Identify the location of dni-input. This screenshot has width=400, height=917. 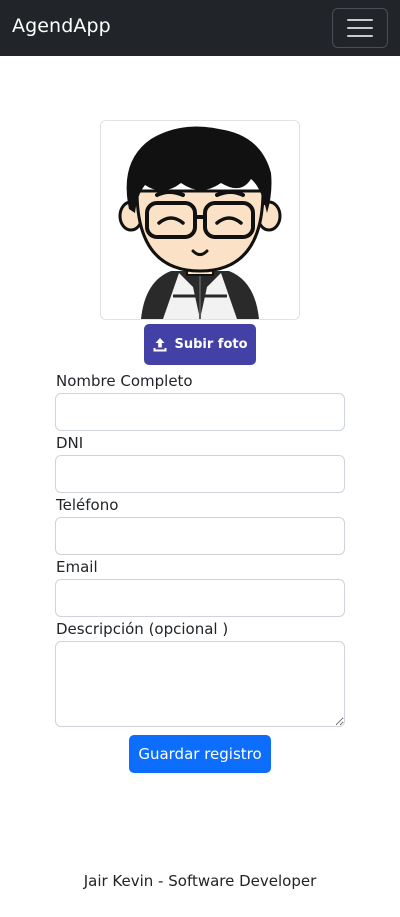
(200, 474).